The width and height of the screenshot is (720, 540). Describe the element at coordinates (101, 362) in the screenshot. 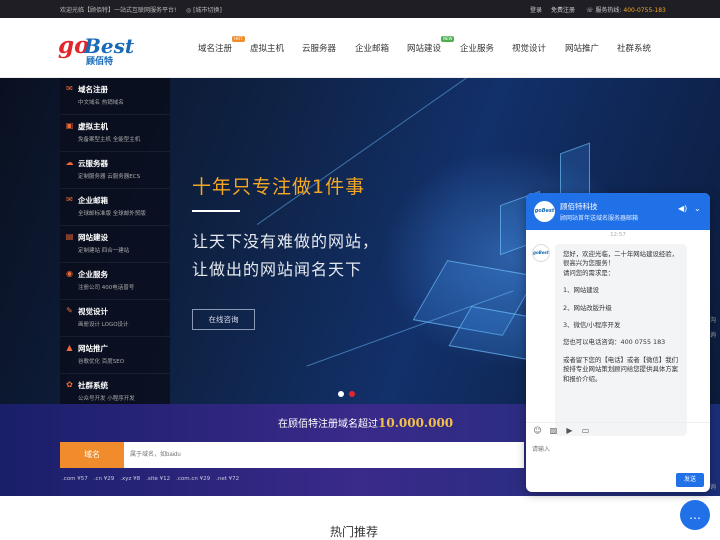

I see `sidebar-subs: 谷歌优化 百度SEO` at that location.